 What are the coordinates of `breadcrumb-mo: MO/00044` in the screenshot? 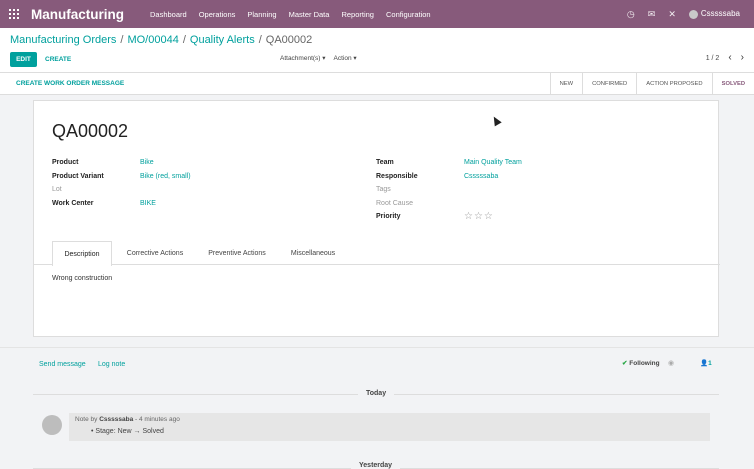 It's located at (152, 40).